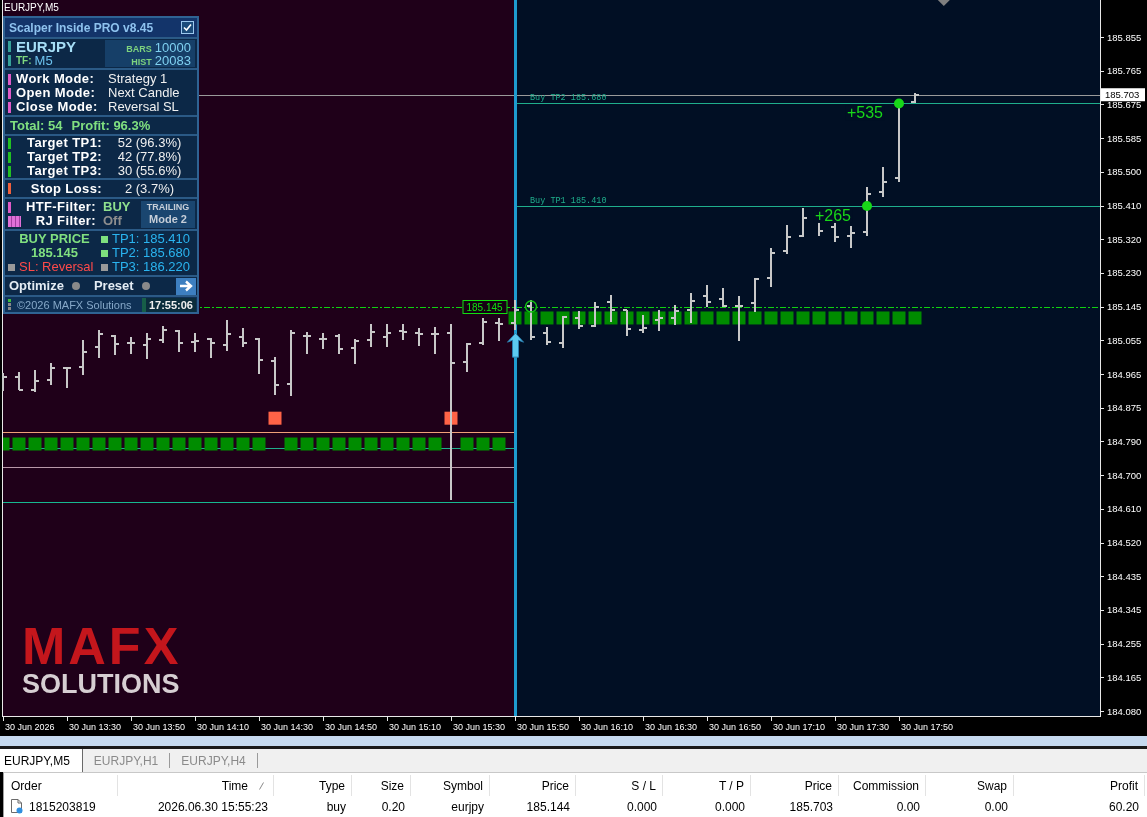  What do you see at coordinates (111, 125) in the screenshot?
I see `summary-text: Profit: 96.3%` at bounding box center [111, 125].